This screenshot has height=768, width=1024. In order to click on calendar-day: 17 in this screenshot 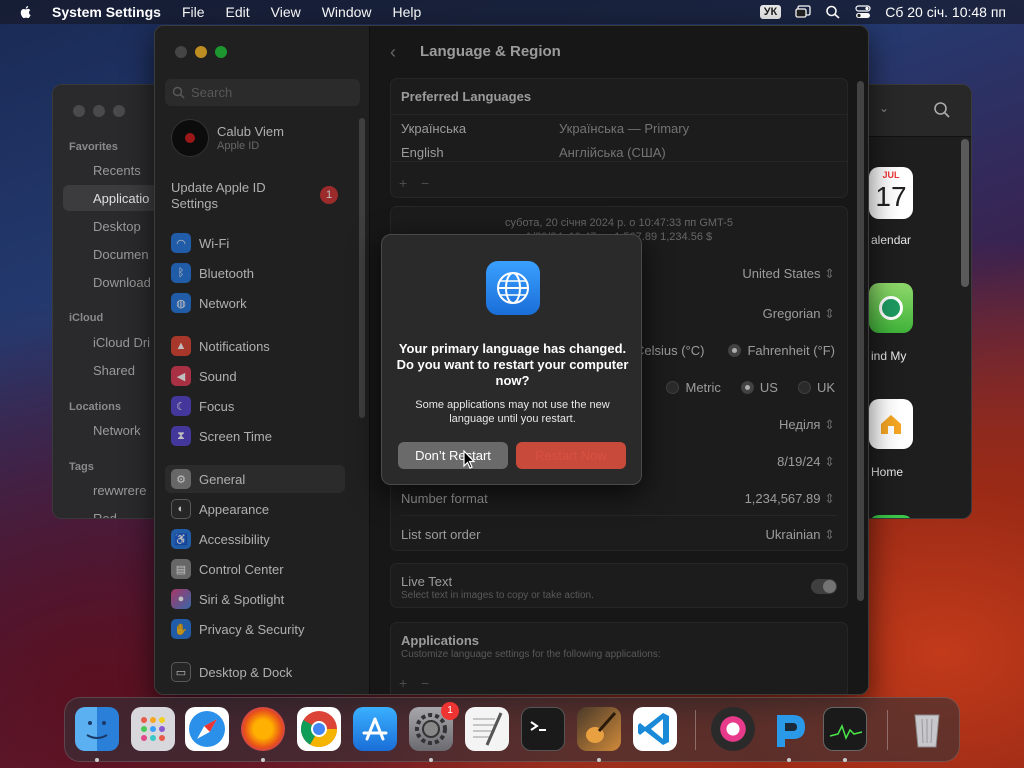, I will do `click(891, 196)`.